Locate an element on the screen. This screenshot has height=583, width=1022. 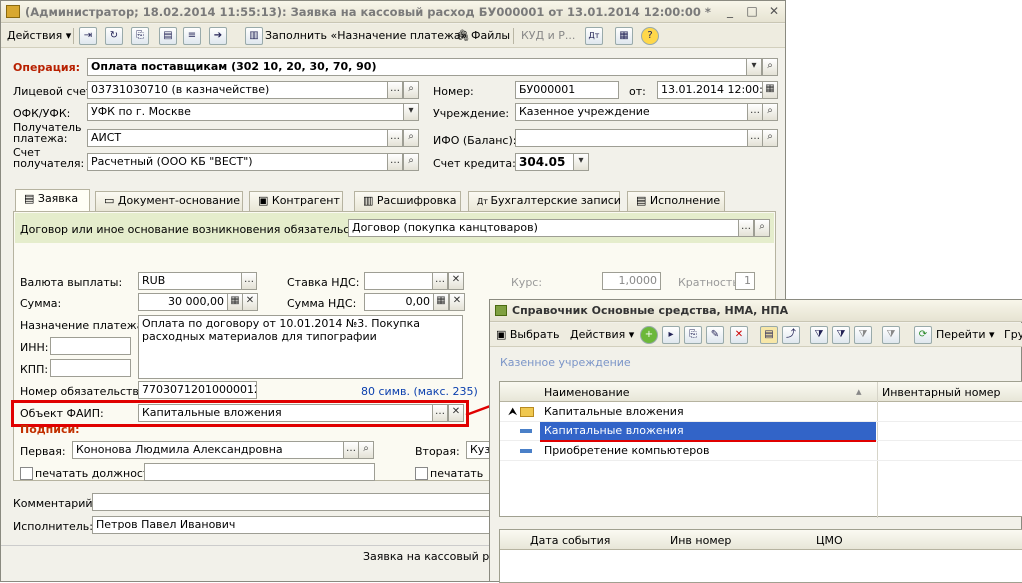
executor-field: Петров Павел Иванович is located at coordinates (291, 525).